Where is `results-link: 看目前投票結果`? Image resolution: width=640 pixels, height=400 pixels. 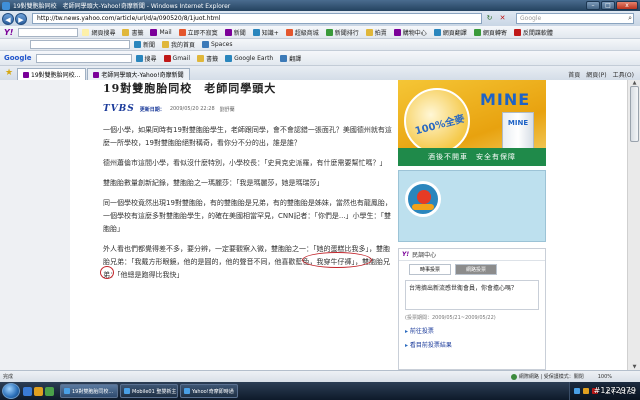 results-link: 看目前投票結果 is located at coordinates (475, 344).